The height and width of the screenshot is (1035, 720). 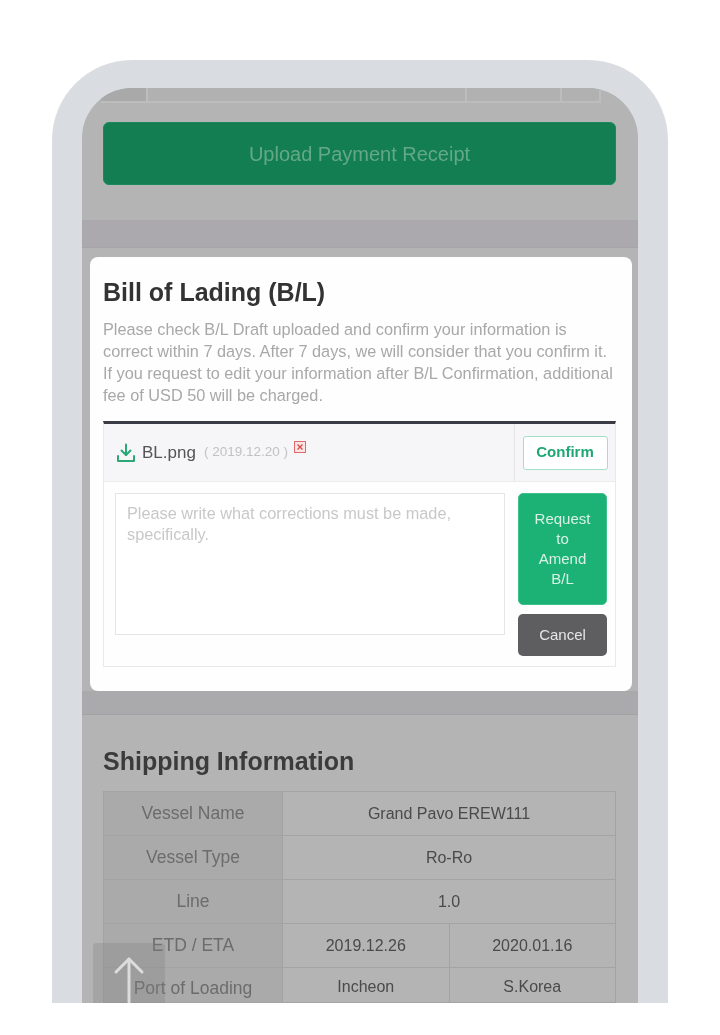 I want to click on table-cell: Incheon, so click(x=365, y=985).